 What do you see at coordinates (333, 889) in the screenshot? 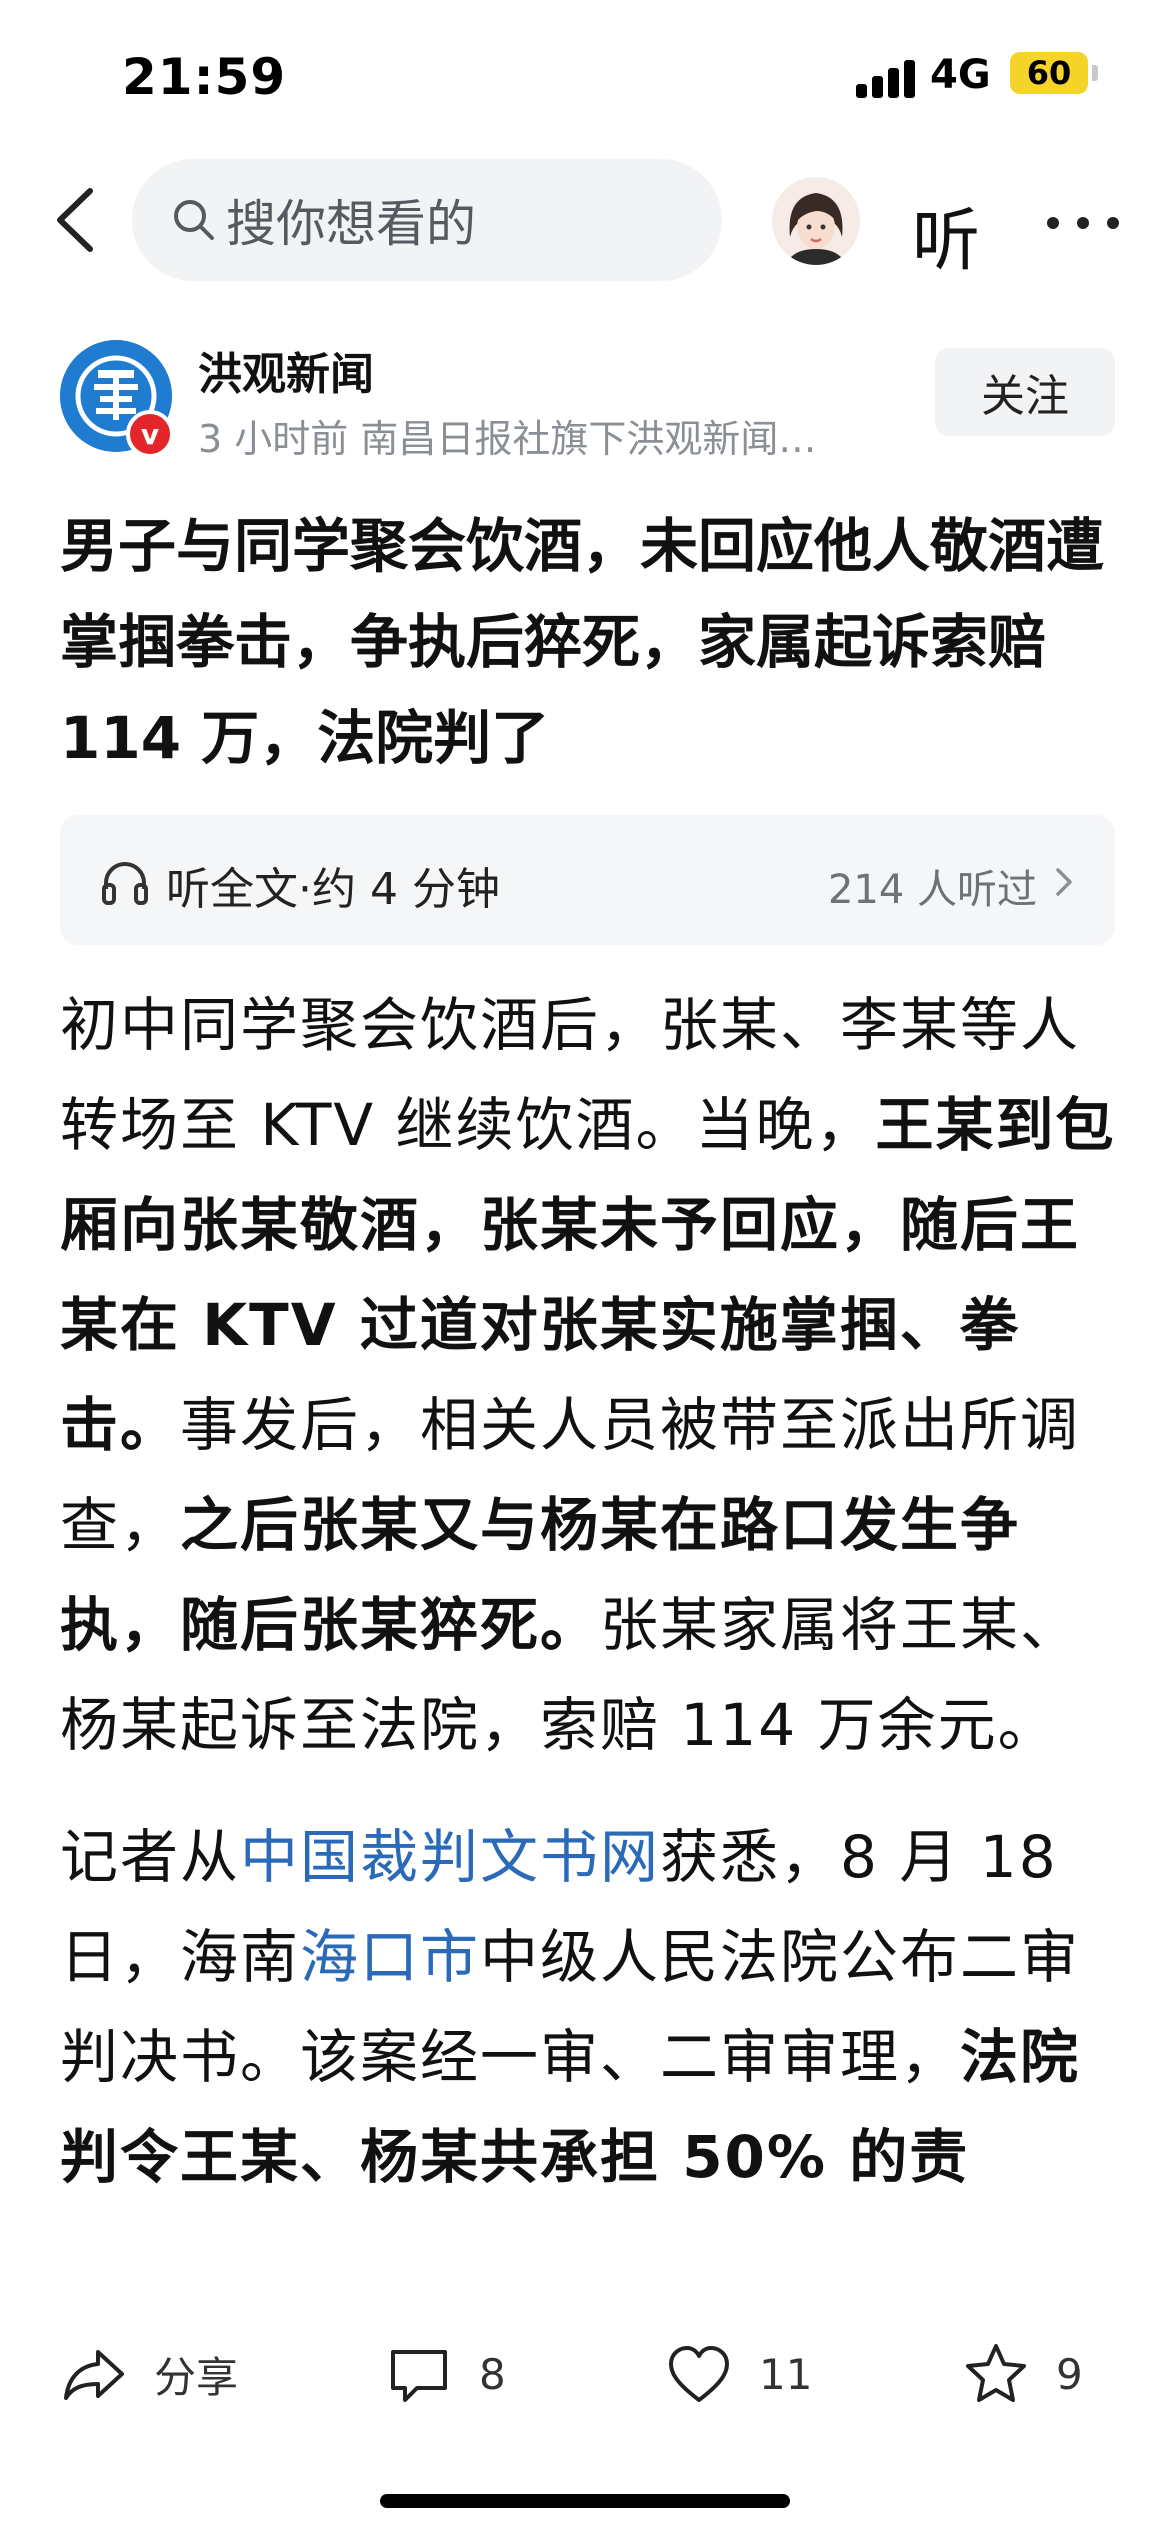
I see `listen-label: 听全文·约 4 分钟` at bounding box center [333, 889].